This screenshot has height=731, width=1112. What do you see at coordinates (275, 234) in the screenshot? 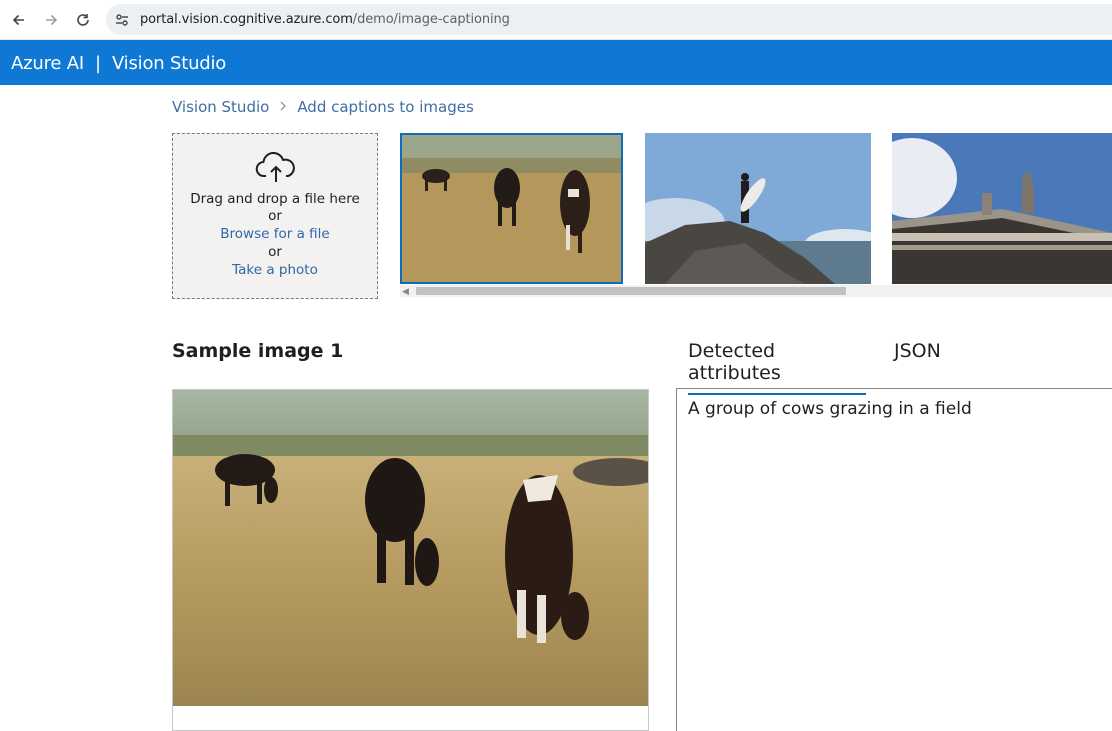
I see `browse-file-link: Browse for a file` at bounding box center [275, 234].